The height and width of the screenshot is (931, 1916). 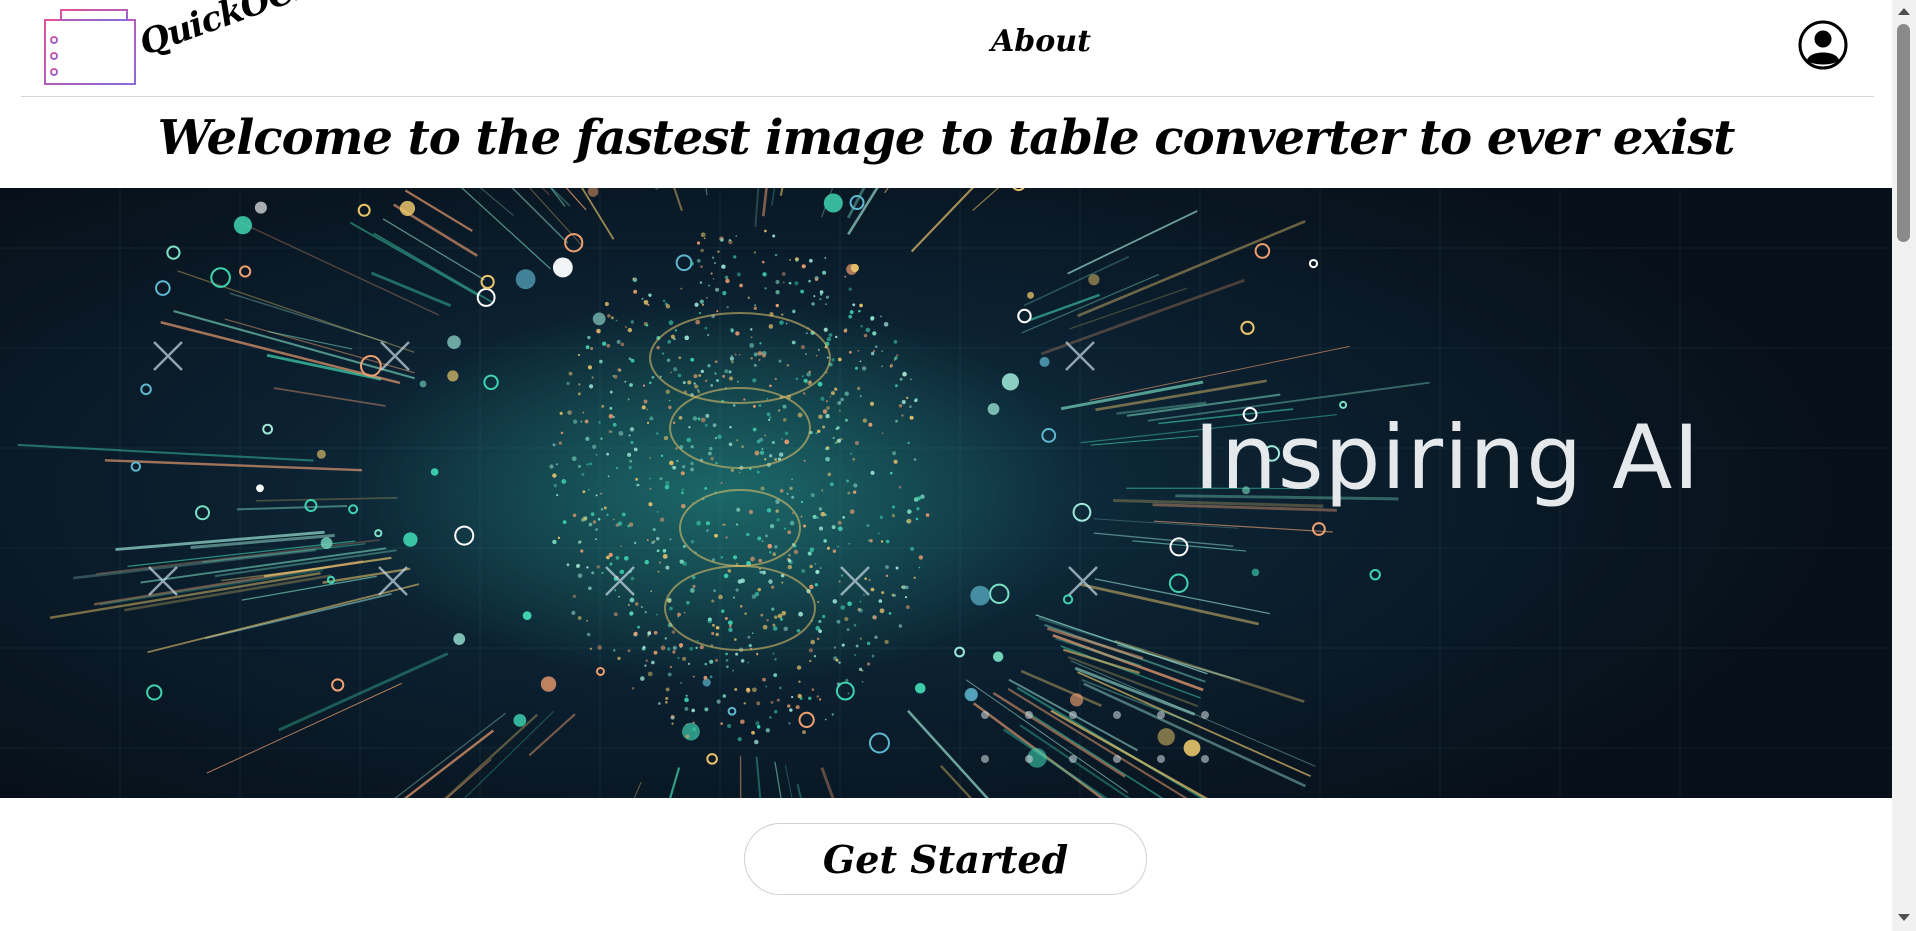 What do you see at coordinates (1823, 45) in the screenshot?
I see `user-avatar-icon` at bounding box center [1823, 45].